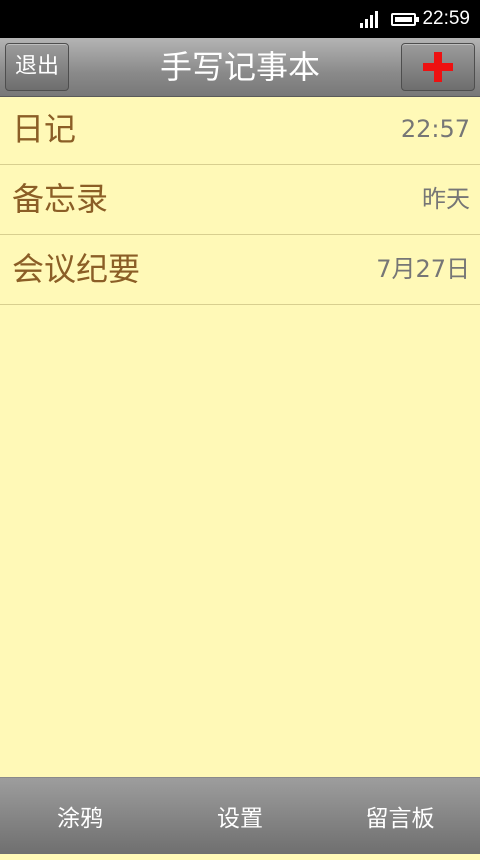 The width and height of the screenshot is (480, 860). I want to click on plus-icon, so click(438, 67).